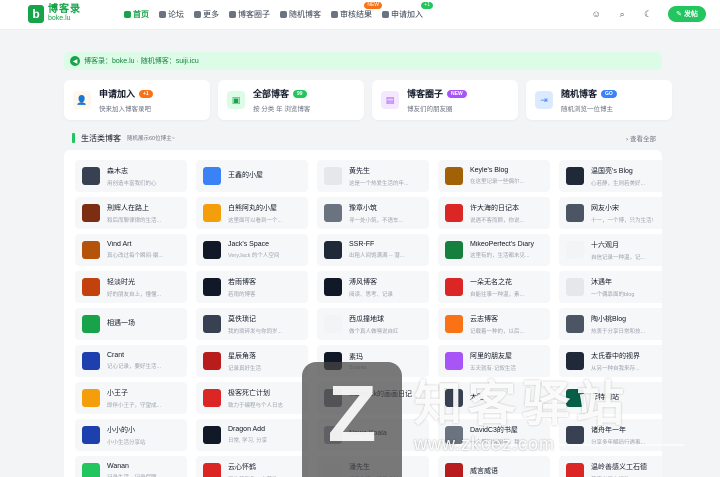  What do you see at coordinates (136, 14) in the screenshot?
I see `nav-item: 首页` at bounding box center [136, 14].